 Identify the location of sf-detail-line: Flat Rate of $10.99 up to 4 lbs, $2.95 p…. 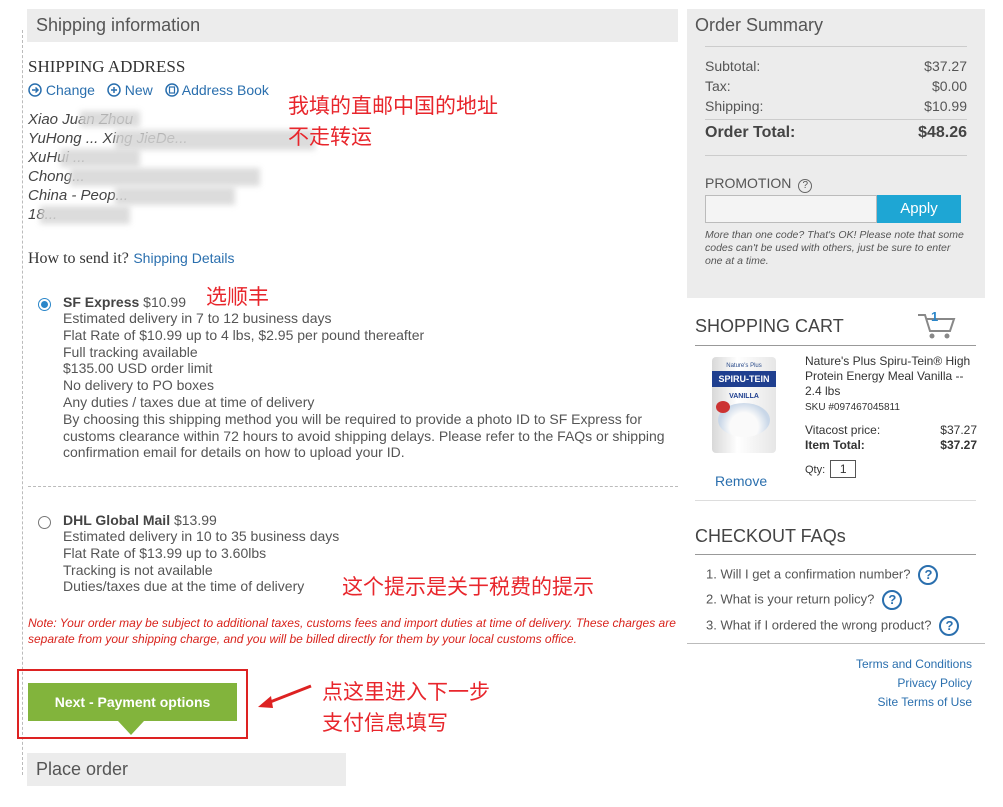
(244, 334).